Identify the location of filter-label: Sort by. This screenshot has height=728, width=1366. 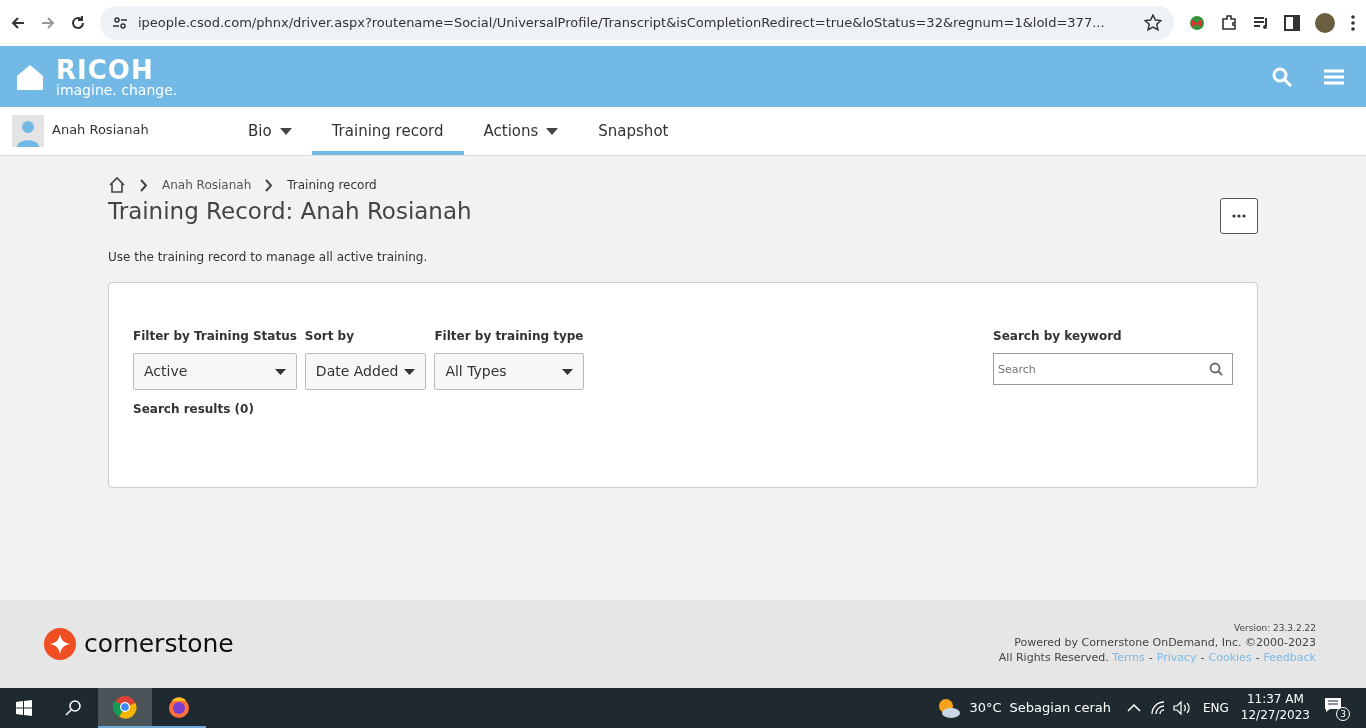
(329, 336).